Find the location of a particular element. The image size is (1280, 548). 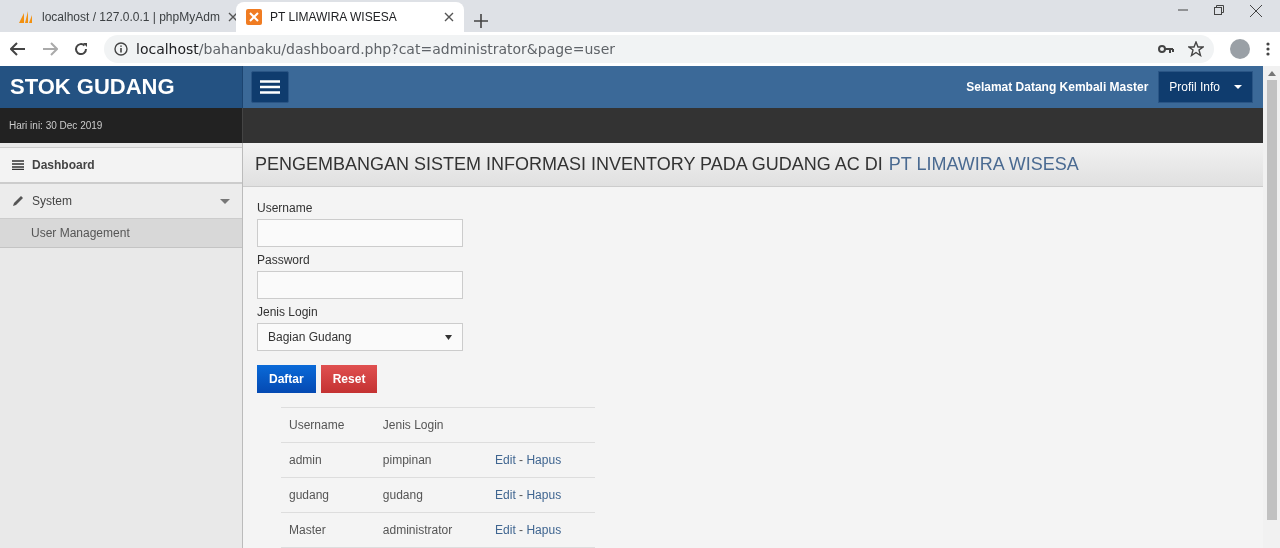

field-label: Password is located at coordinates (284, 260).